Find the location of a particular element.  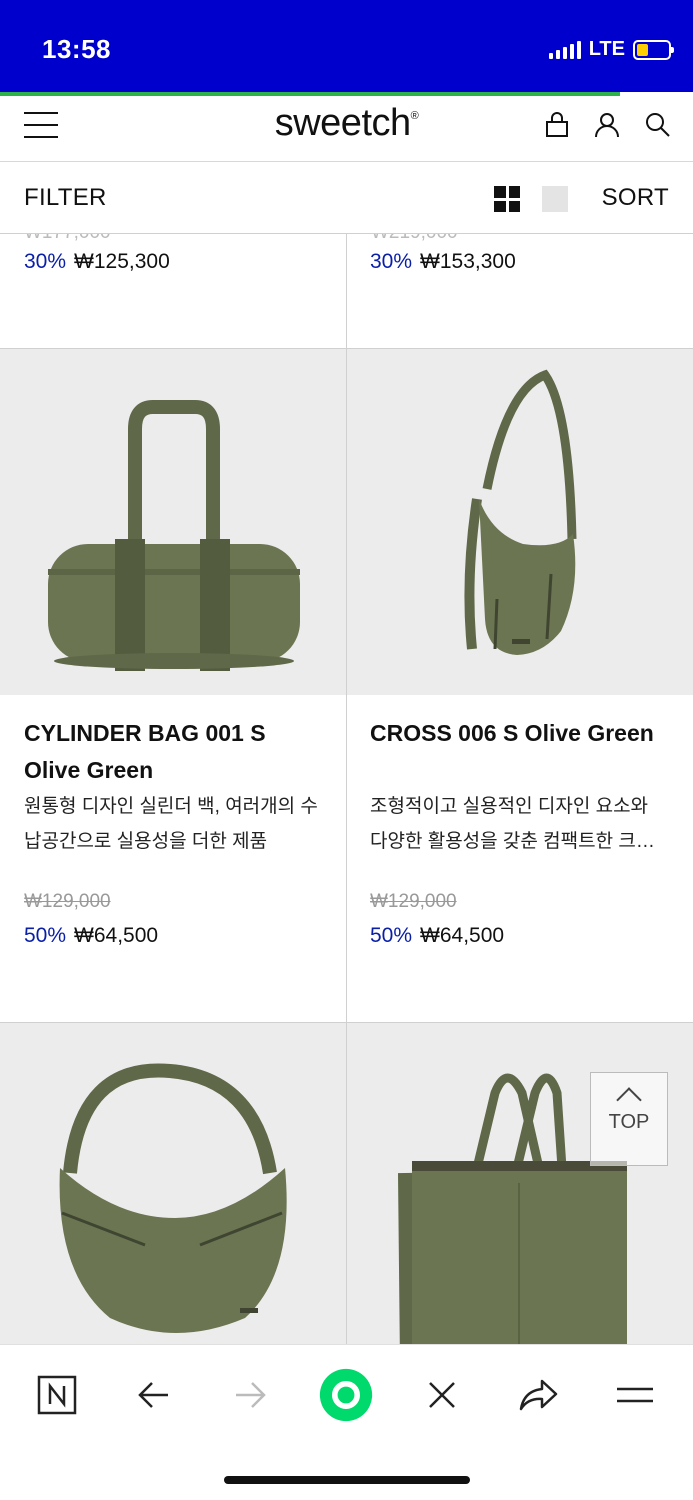

share-button is located at coordinates (538, 1395).